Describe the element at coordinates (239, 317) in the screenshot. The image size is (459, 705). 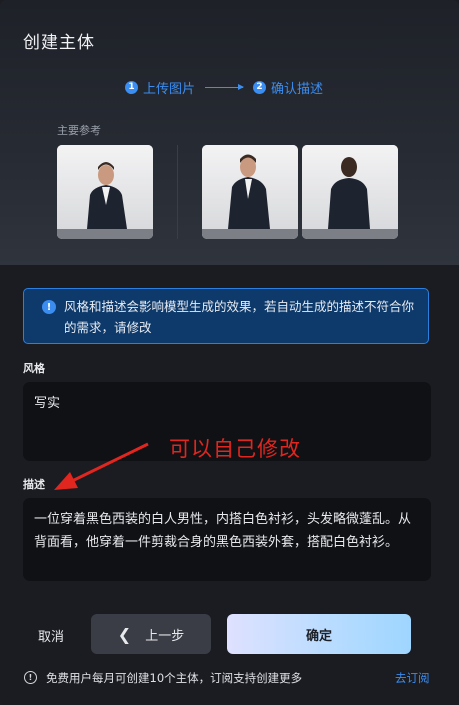
I see `notice-text: 风格和描述会影响模型生成的效果，若自动生成的描述不符合你的需求，请修改` at that location.